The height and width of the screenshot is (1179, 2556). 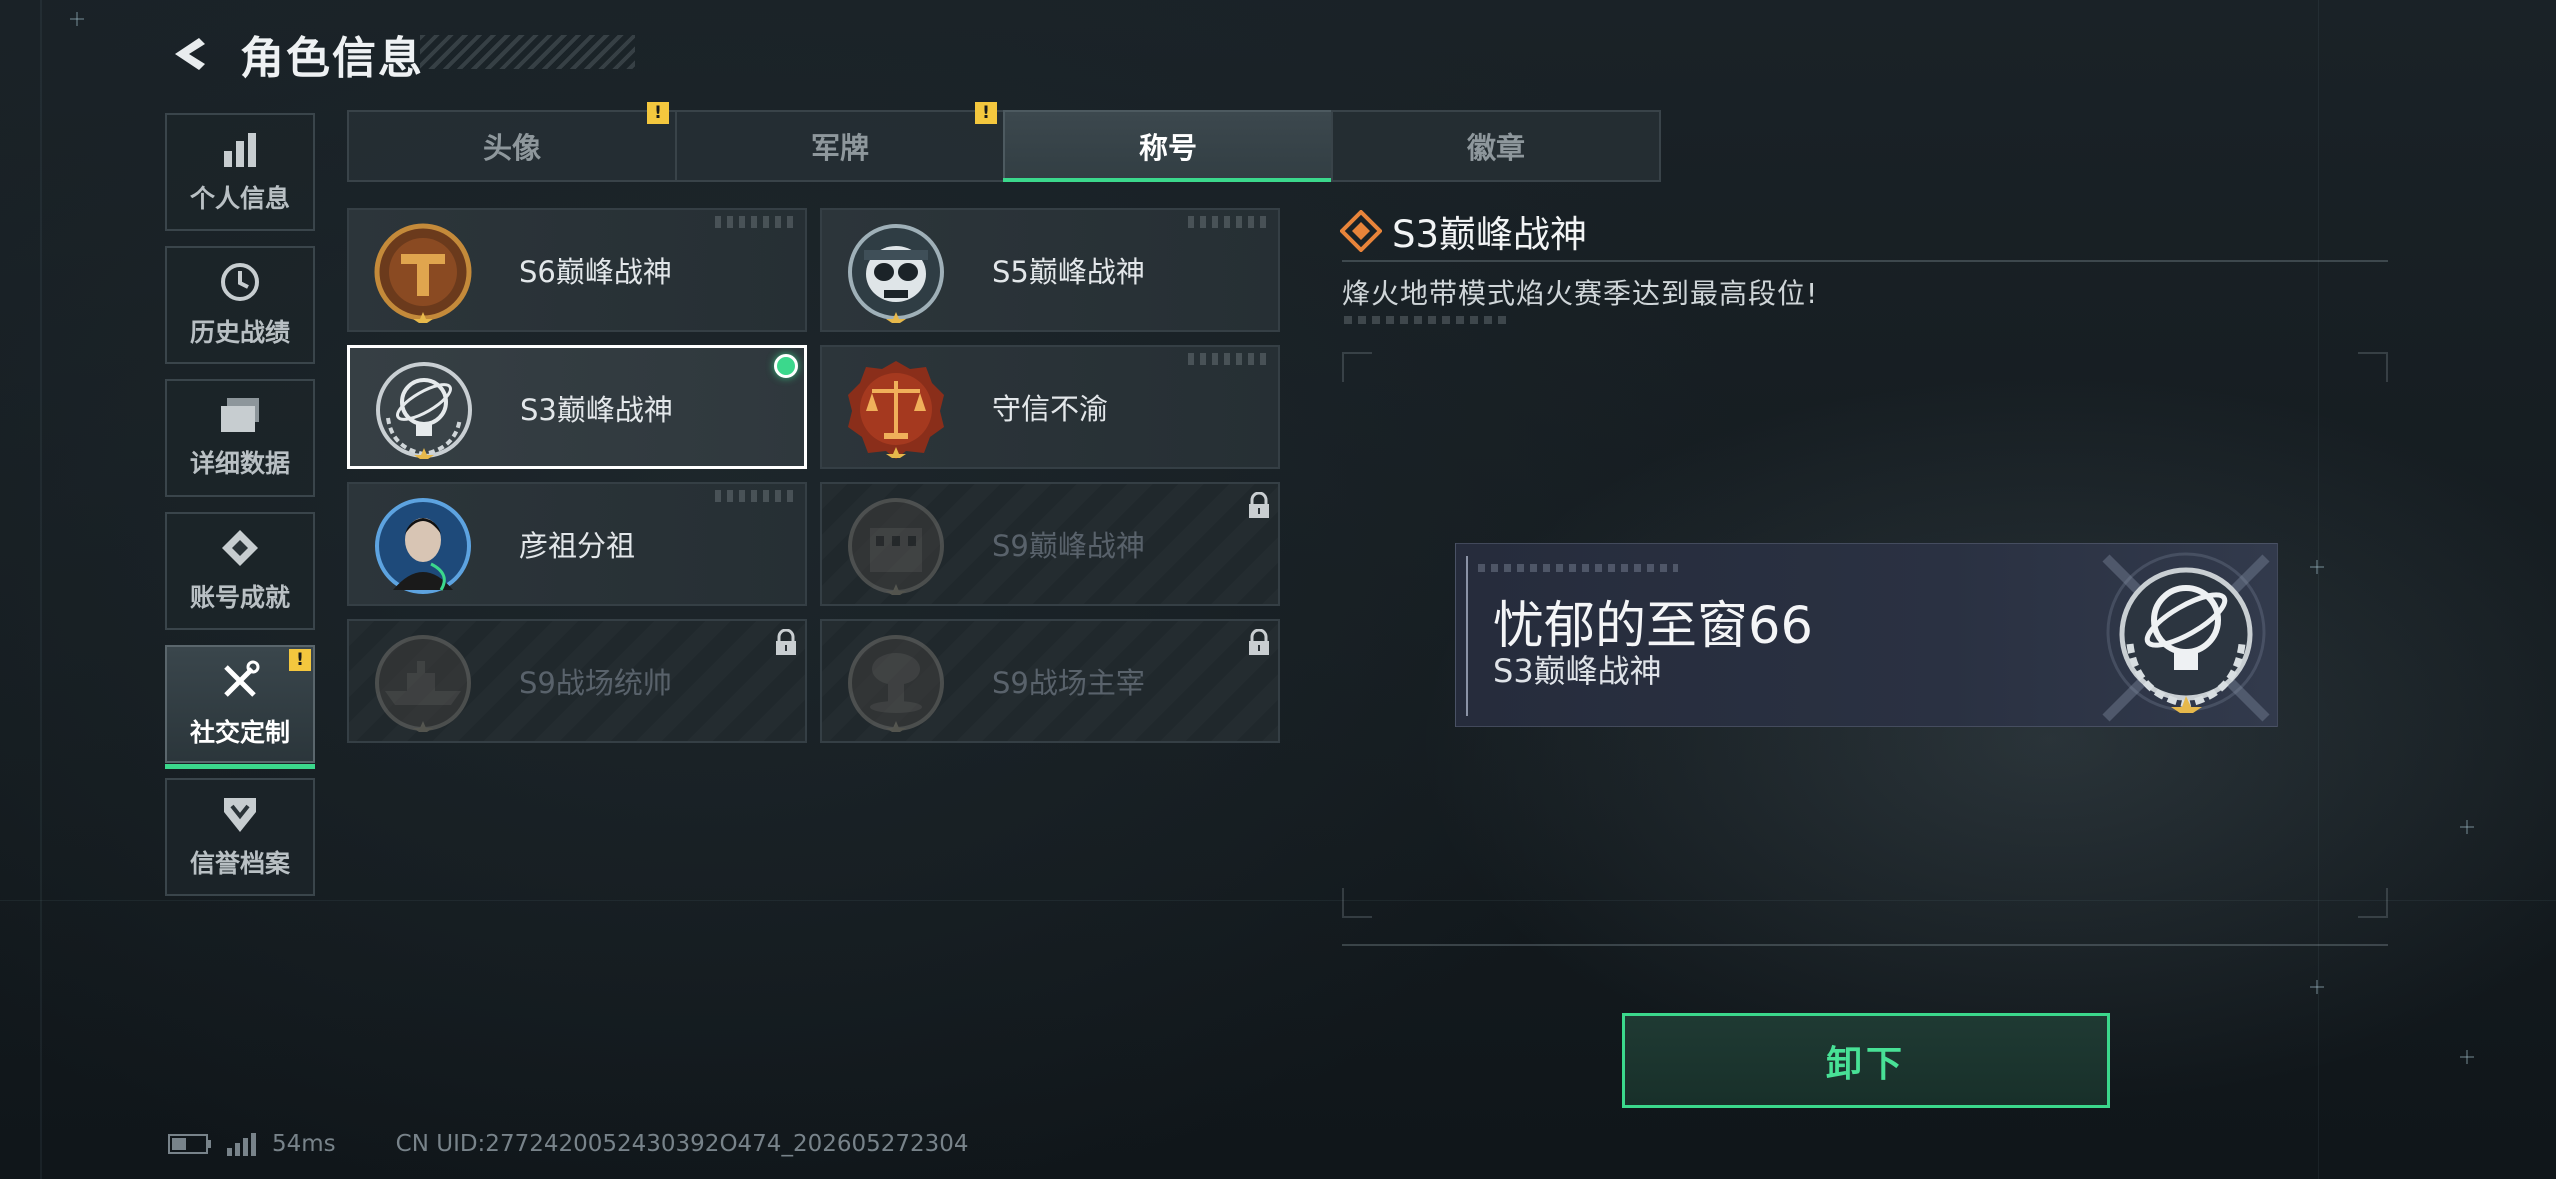 What do you see at coordinates (1866, 635) in the screenshot?
I see `nameplate-preview: 忧郁的至窗66 S3巅峰战神` at bounding box center [1866, 635].